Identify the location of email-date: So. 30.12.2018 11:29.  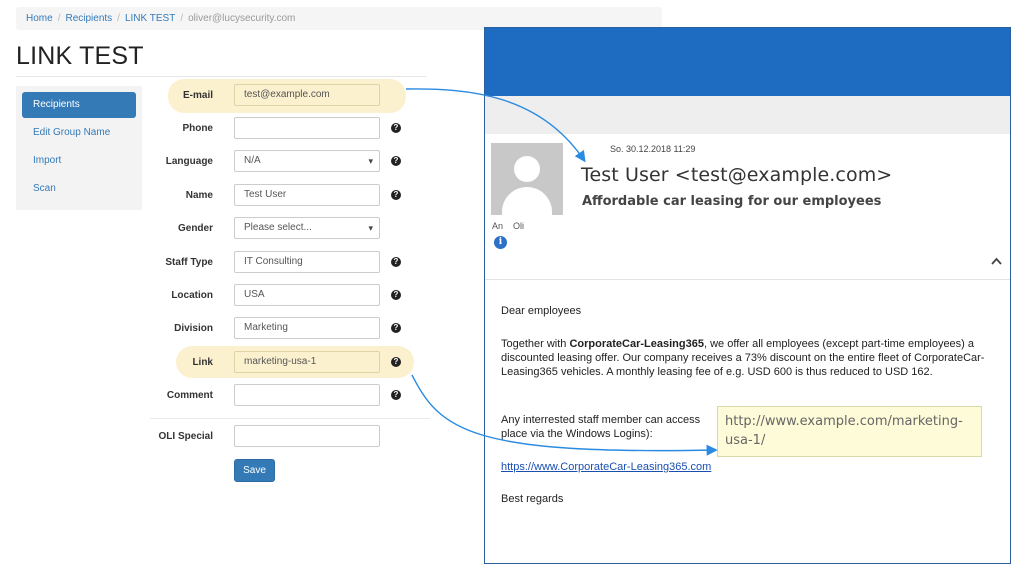
(653, 149).